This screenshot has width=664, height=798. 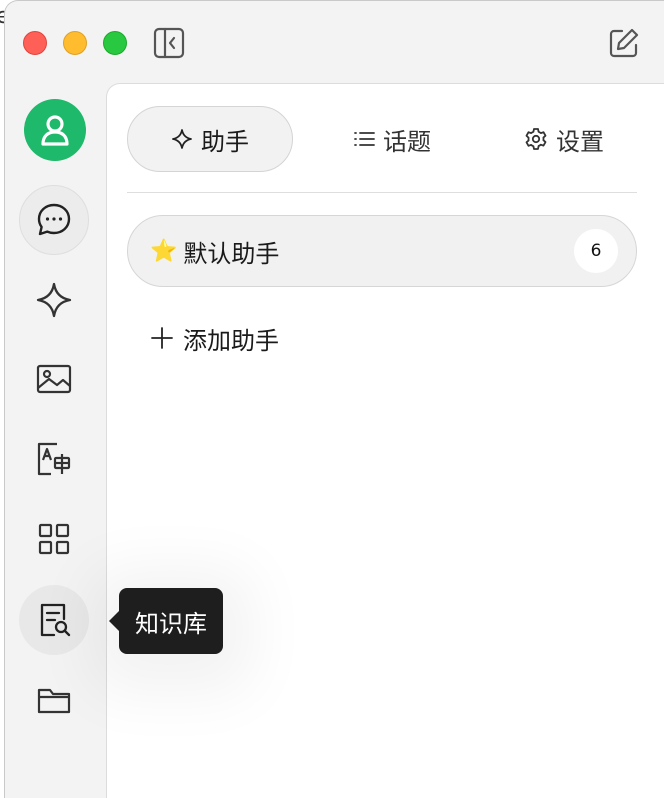 What do you see at coordinates (35, 43) in the screenshot?
I see `close-window-button` at bounding box center [35, 43].